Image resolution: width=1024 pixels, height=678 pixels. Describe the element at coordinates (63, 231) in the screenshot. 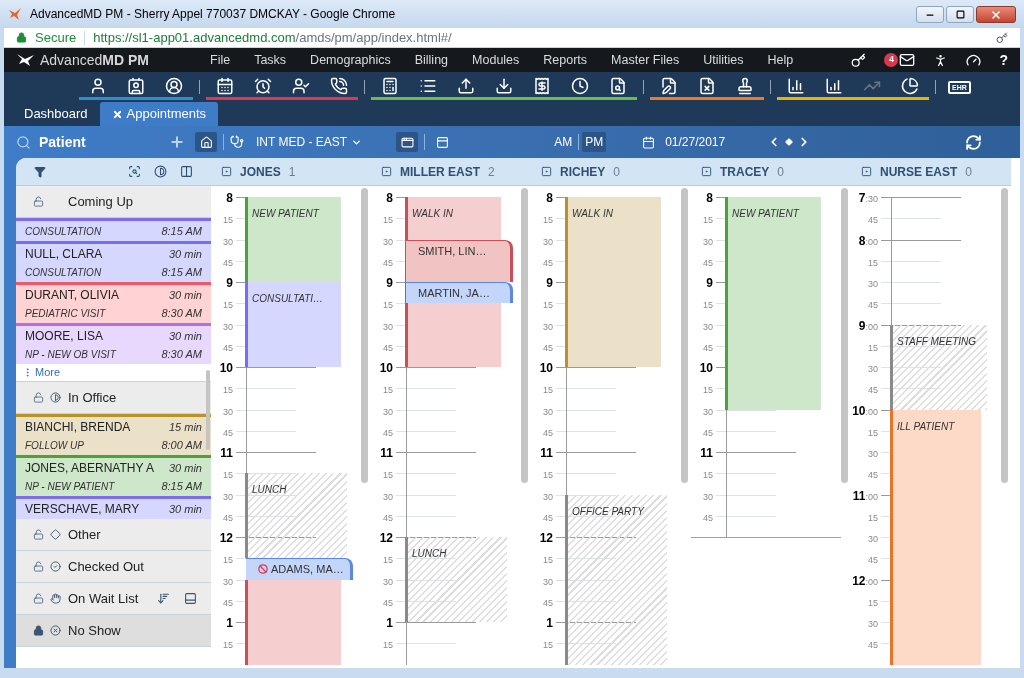

I see `visit-type: CONSULTATION` at that location.